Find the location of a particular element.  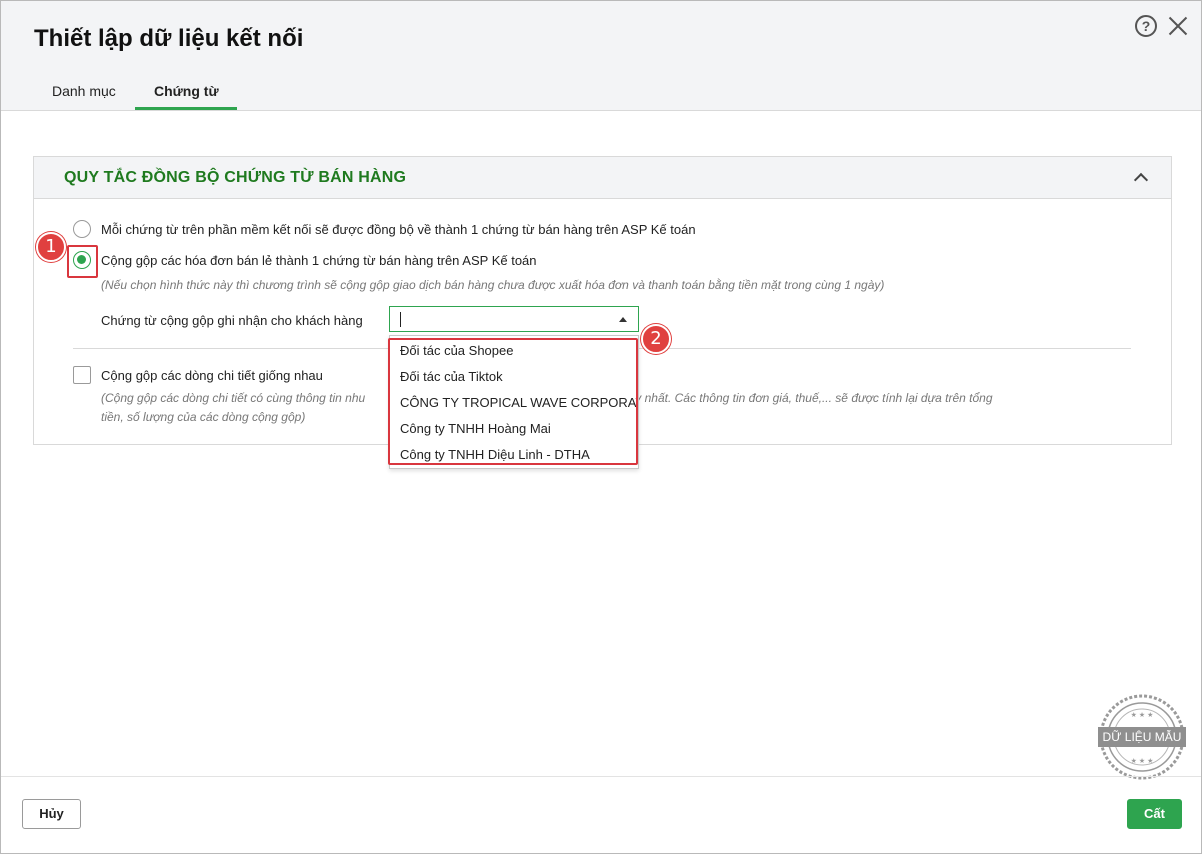

dropdown-arrow-icon is located at coordinates (623, 319).